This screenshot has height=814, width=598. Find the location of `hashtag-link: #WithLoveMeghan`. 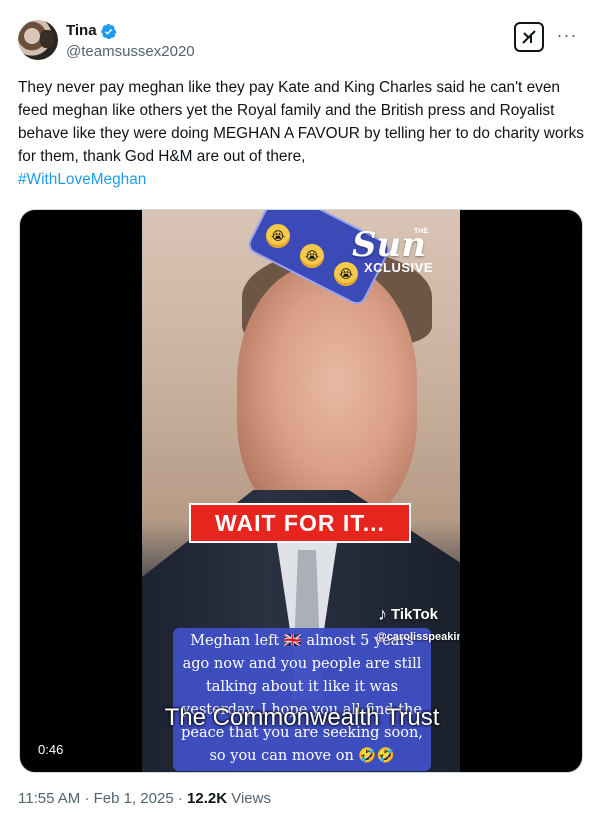

hashtag-link: #WithLoveMeghan is located at coordinates (82, 179).